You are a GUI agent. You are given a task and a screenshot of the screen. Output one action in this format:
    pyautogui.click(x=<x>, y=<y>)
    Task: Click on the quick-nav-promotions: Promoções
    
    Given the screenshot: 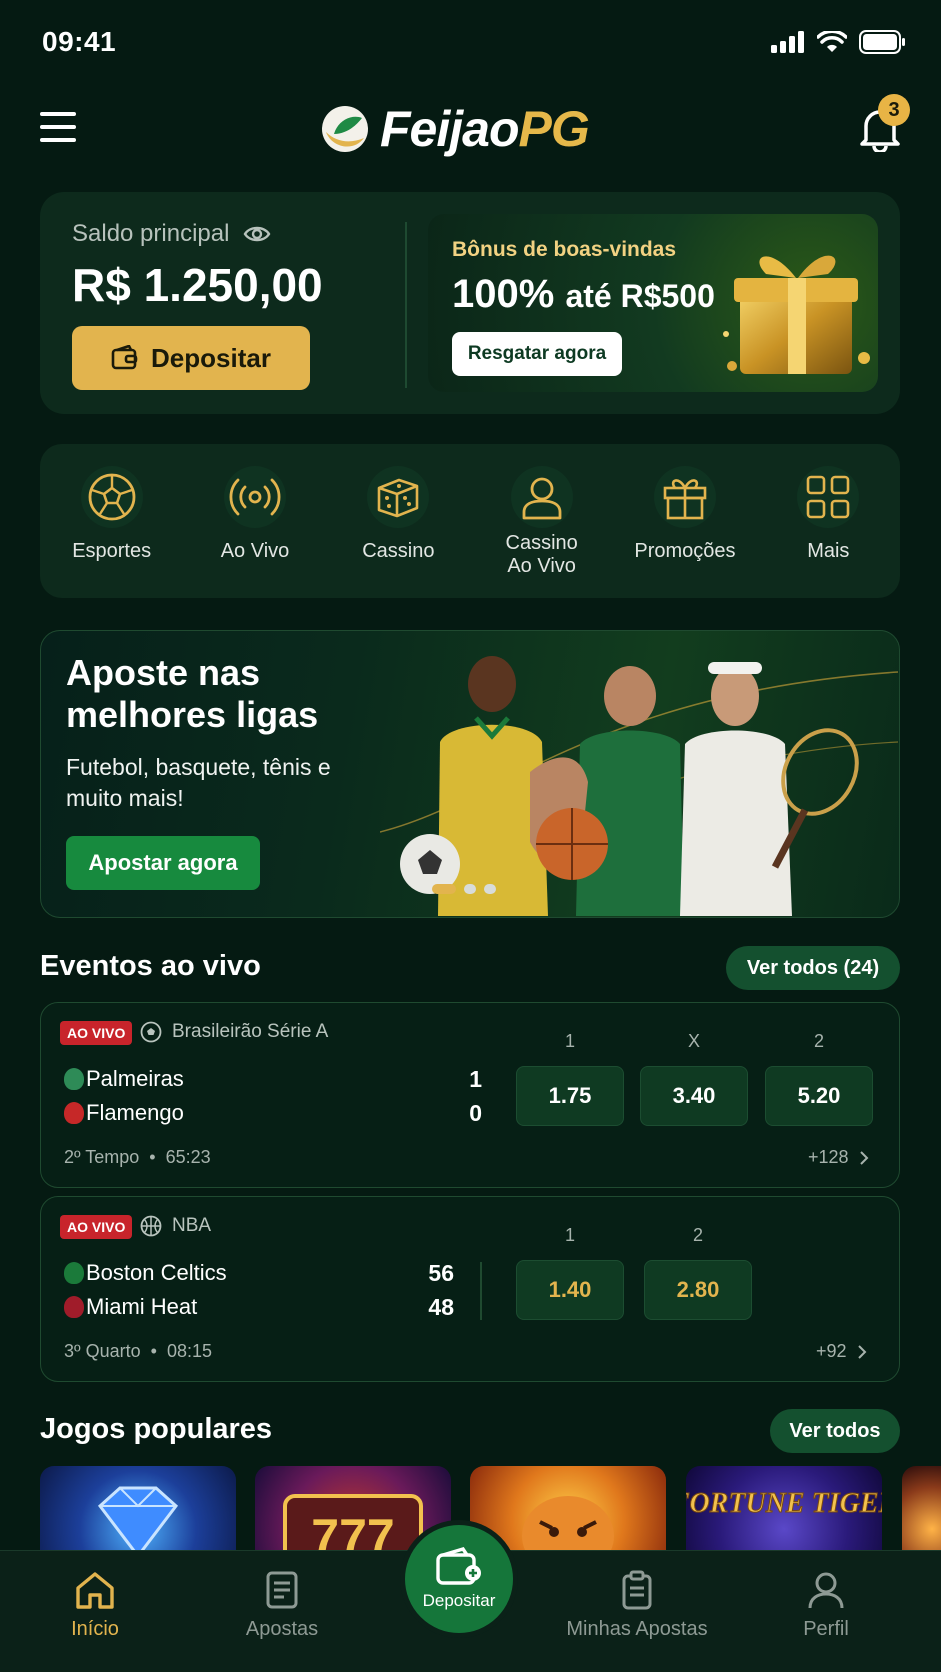 What is the action you would take?
    pyautogui.click(x=684, y=521)
    